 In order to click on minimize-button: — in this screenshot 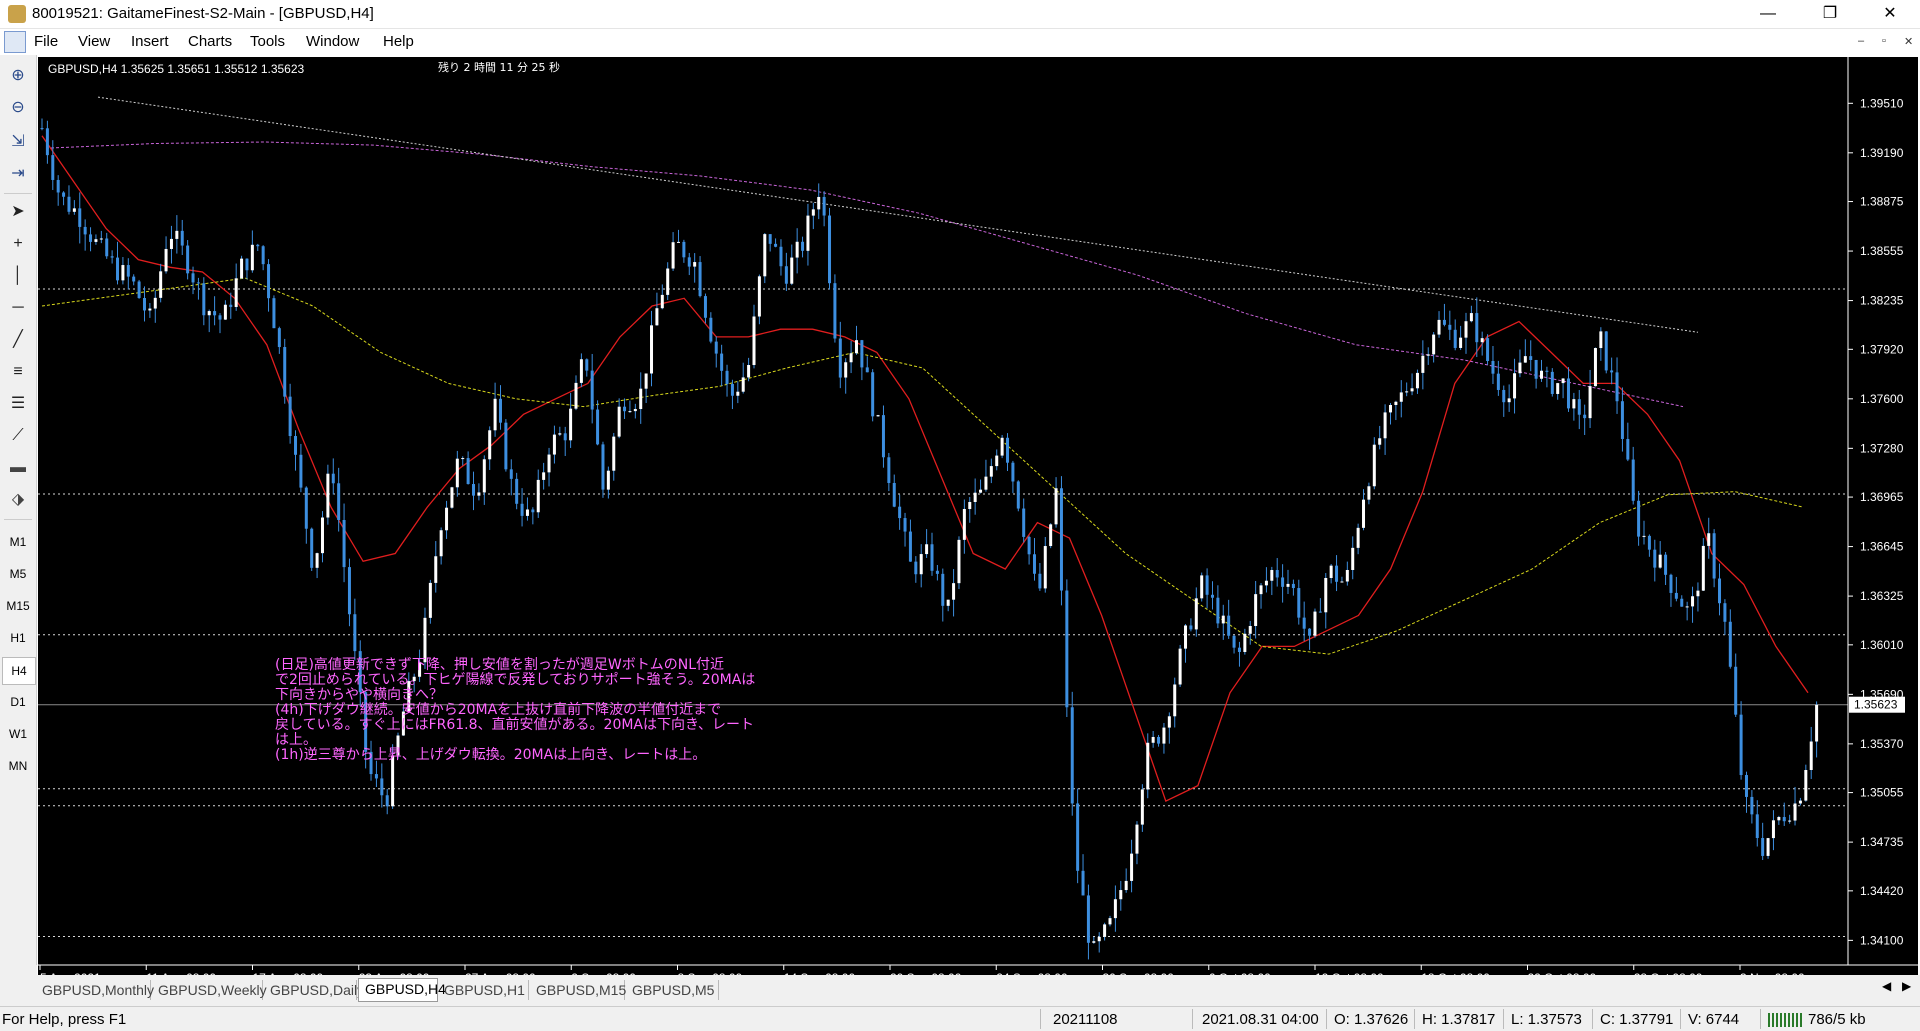, I will do `click(1768, 14)`.